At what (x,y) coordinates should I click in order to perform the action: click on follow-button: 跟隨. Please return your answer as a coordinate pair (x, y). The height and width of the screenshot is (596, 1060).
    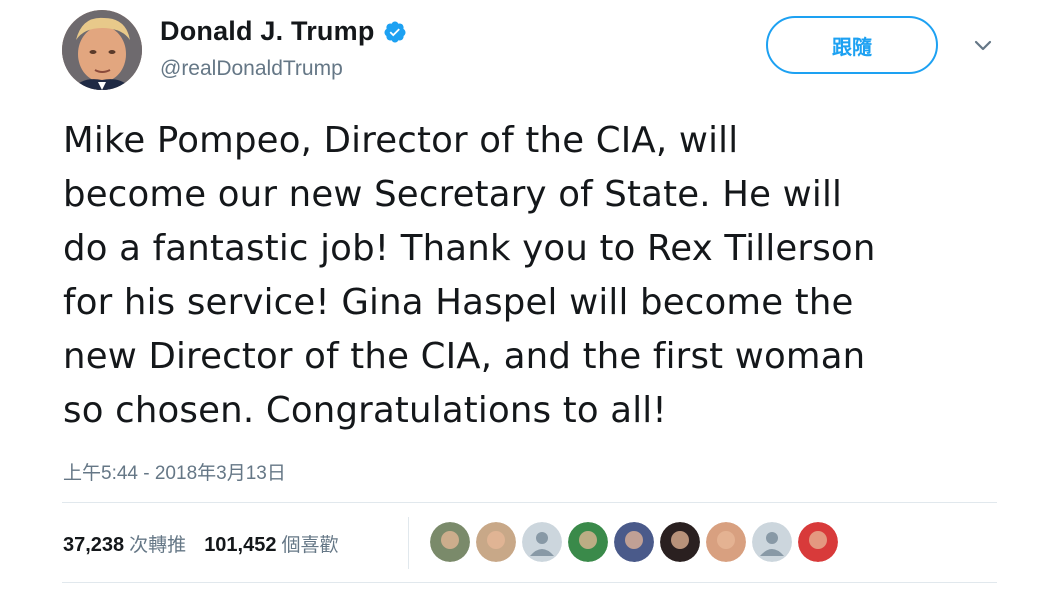
    Looking at the image, I should click on (852, 45).